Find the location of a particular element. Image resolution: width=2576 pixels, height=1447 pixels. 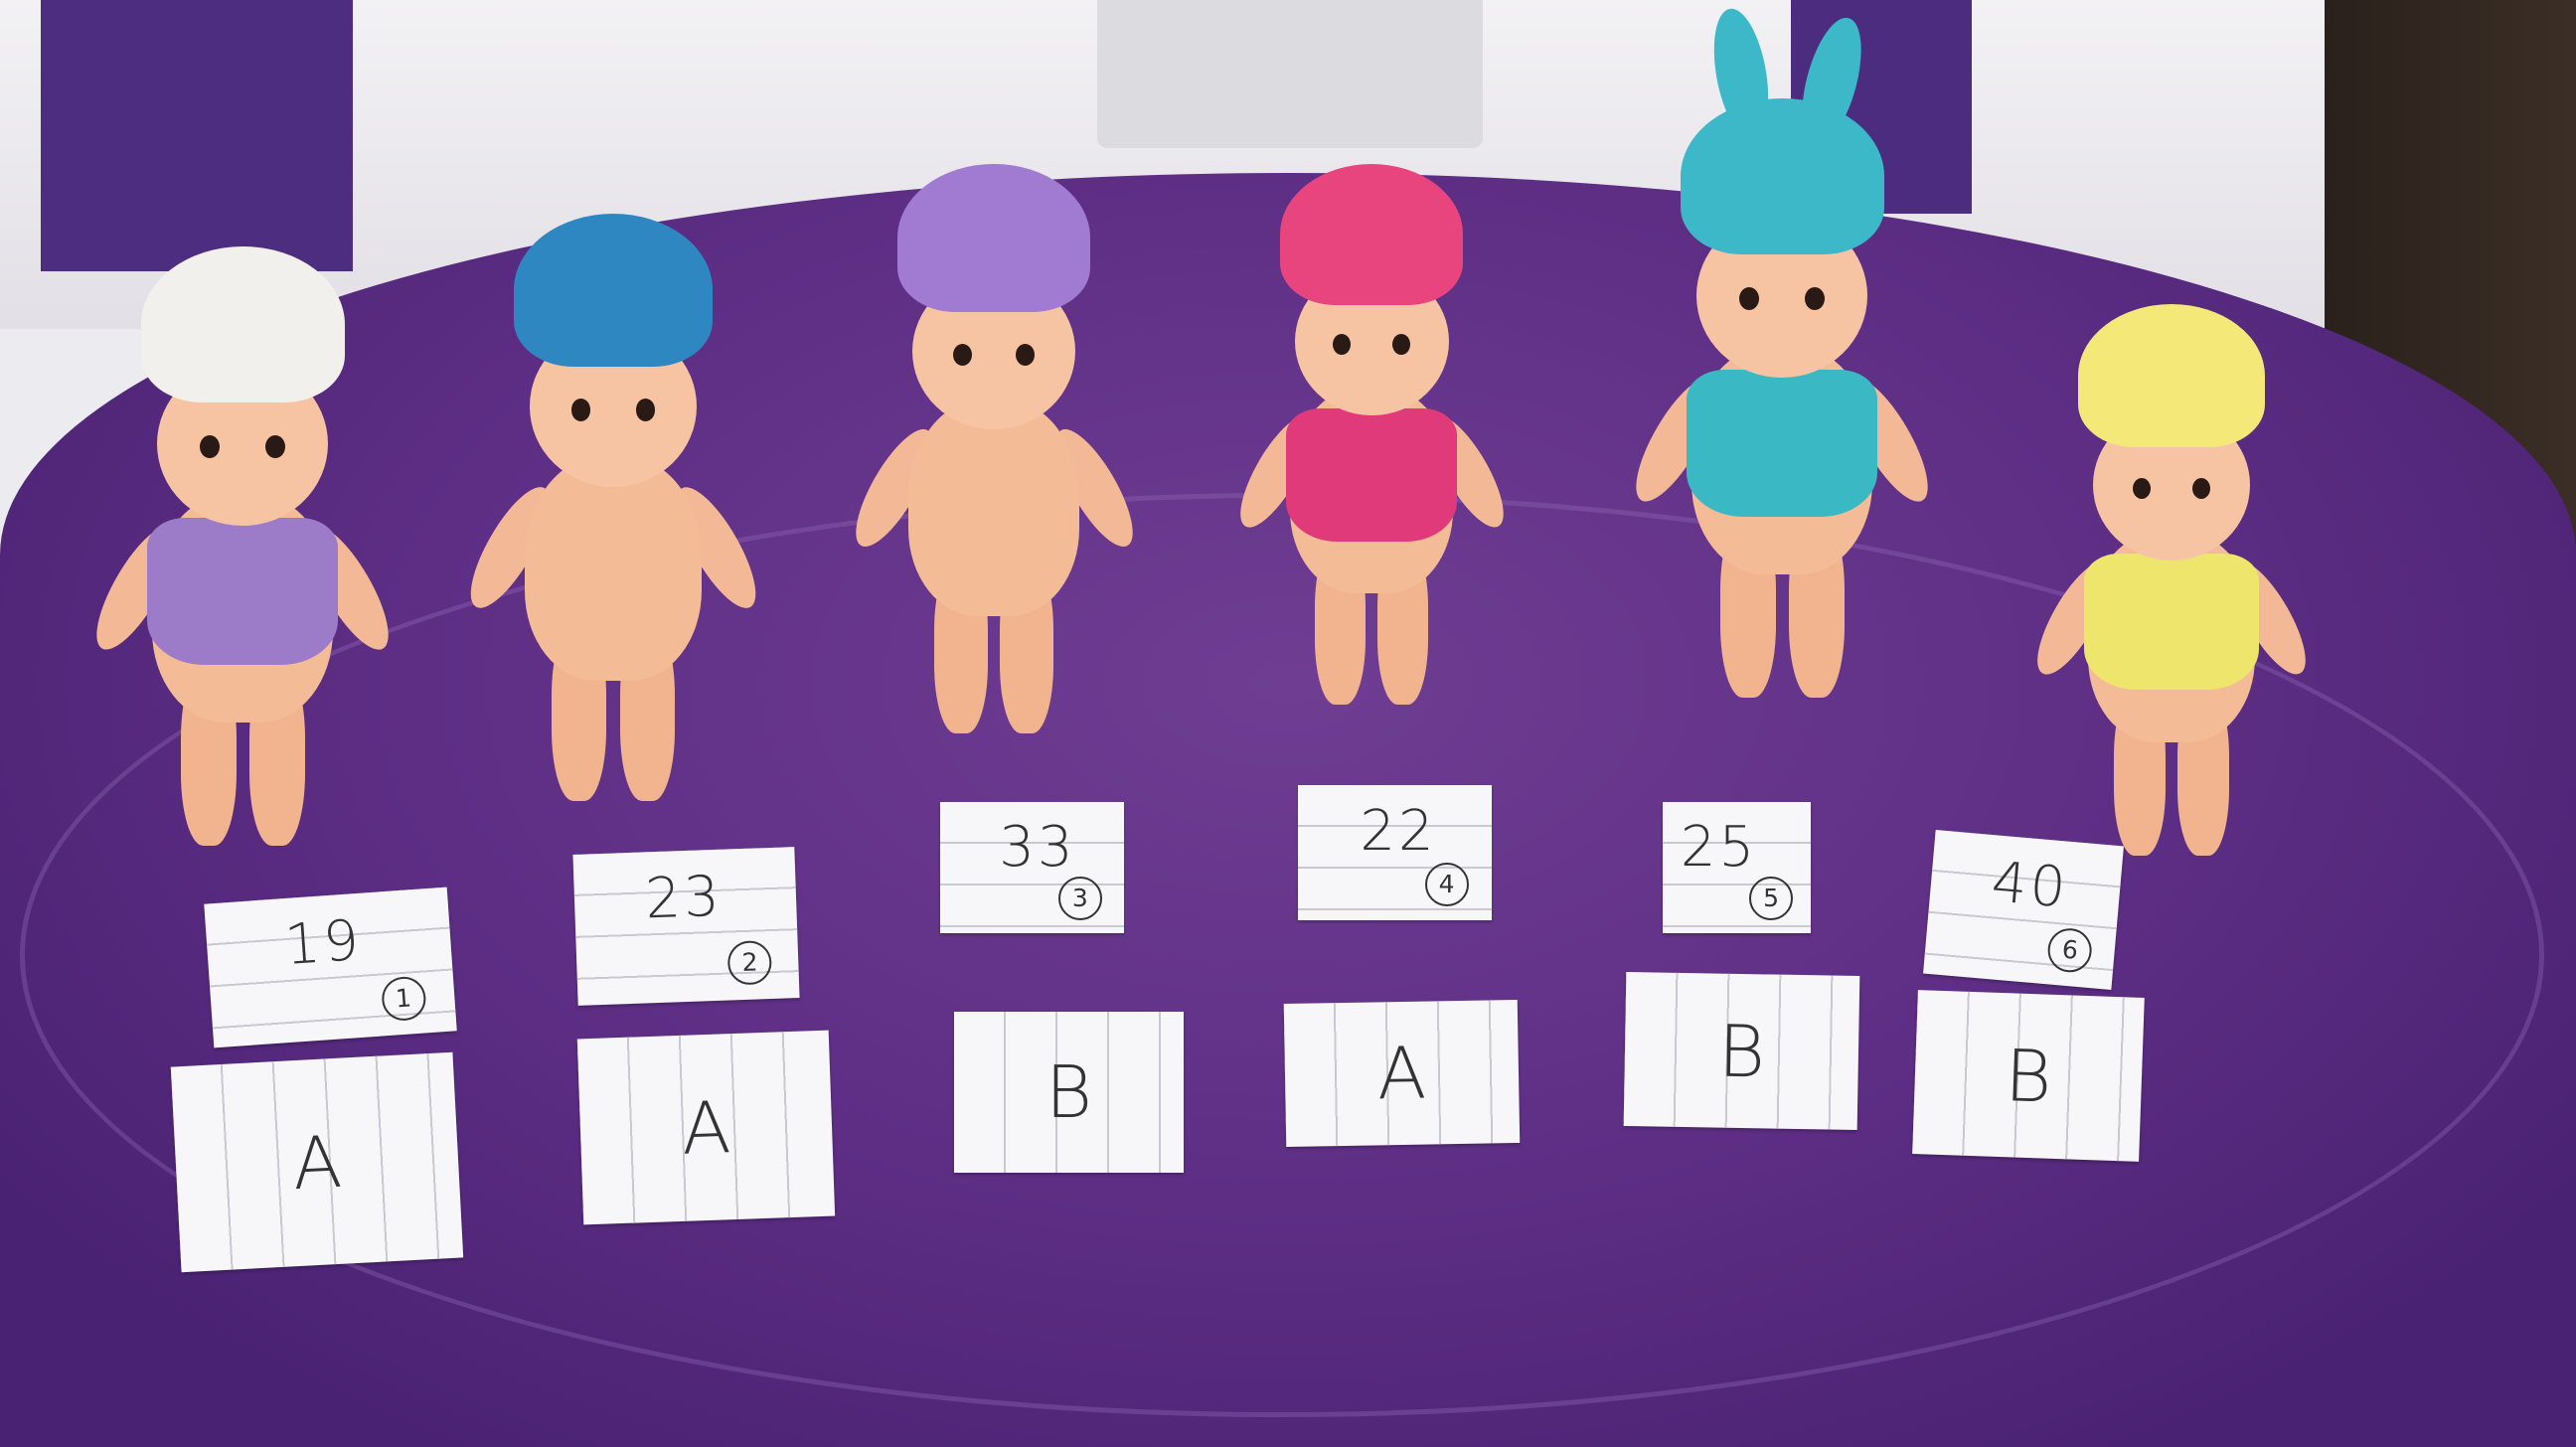

note-number: 19 is located at coordinates (323, 942).